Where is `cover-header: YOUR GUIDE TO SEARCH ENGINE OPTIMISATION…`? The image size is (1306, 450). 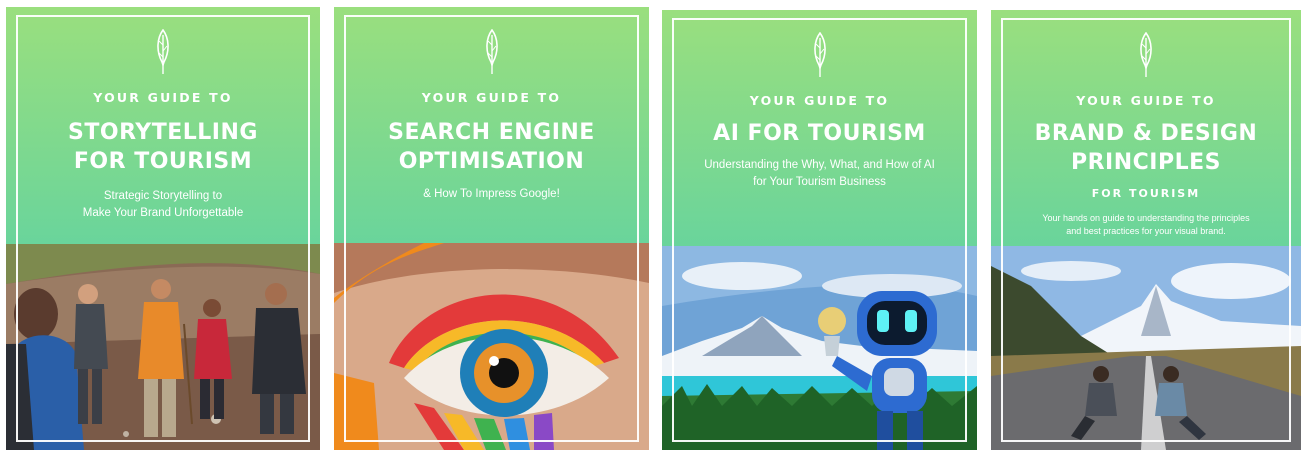 cover-header: YOUR GUIDE TO SEARCH ENGINE OPTIMISATION… is located at coordinates (491, 105).